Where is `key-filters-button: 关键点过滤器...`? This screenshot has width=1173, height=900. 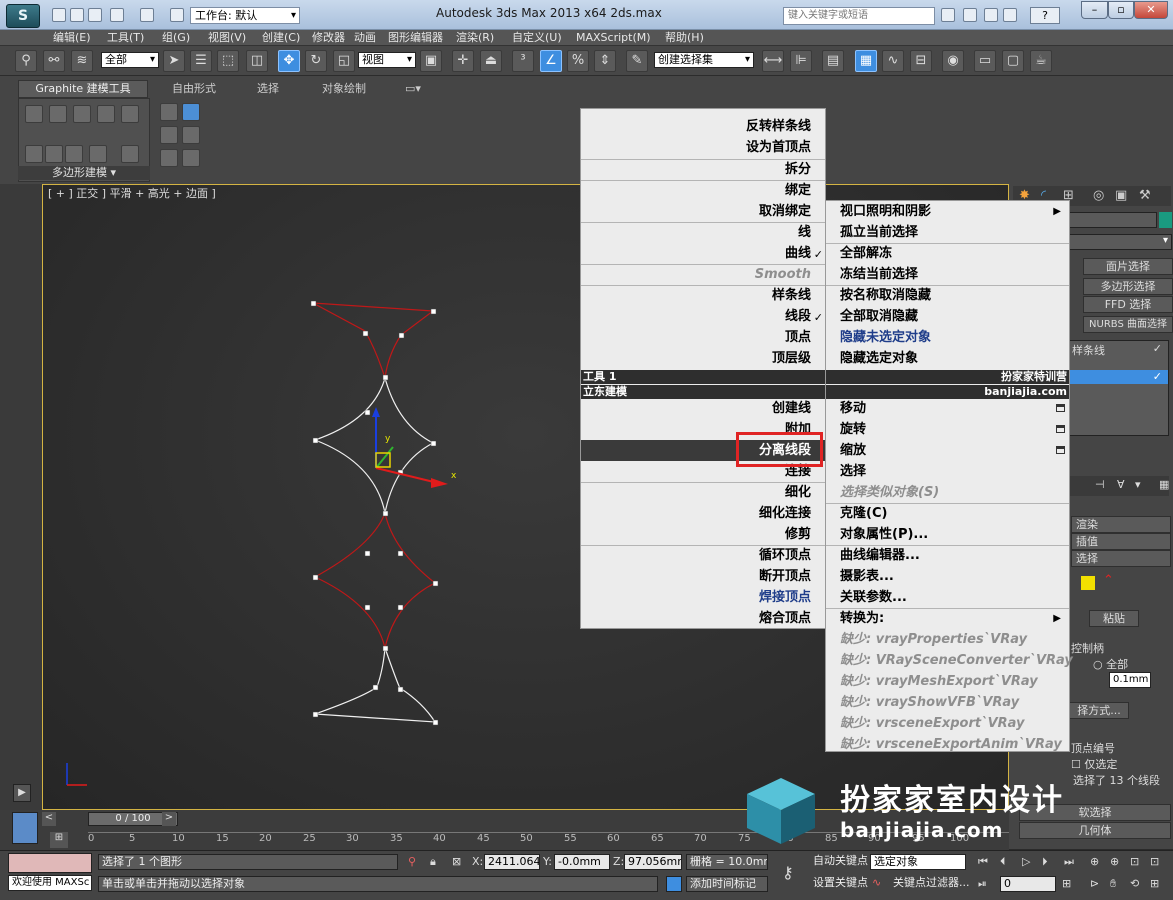
key-filters-button: 关键点过滤器... is located at coordinates (930, 884).